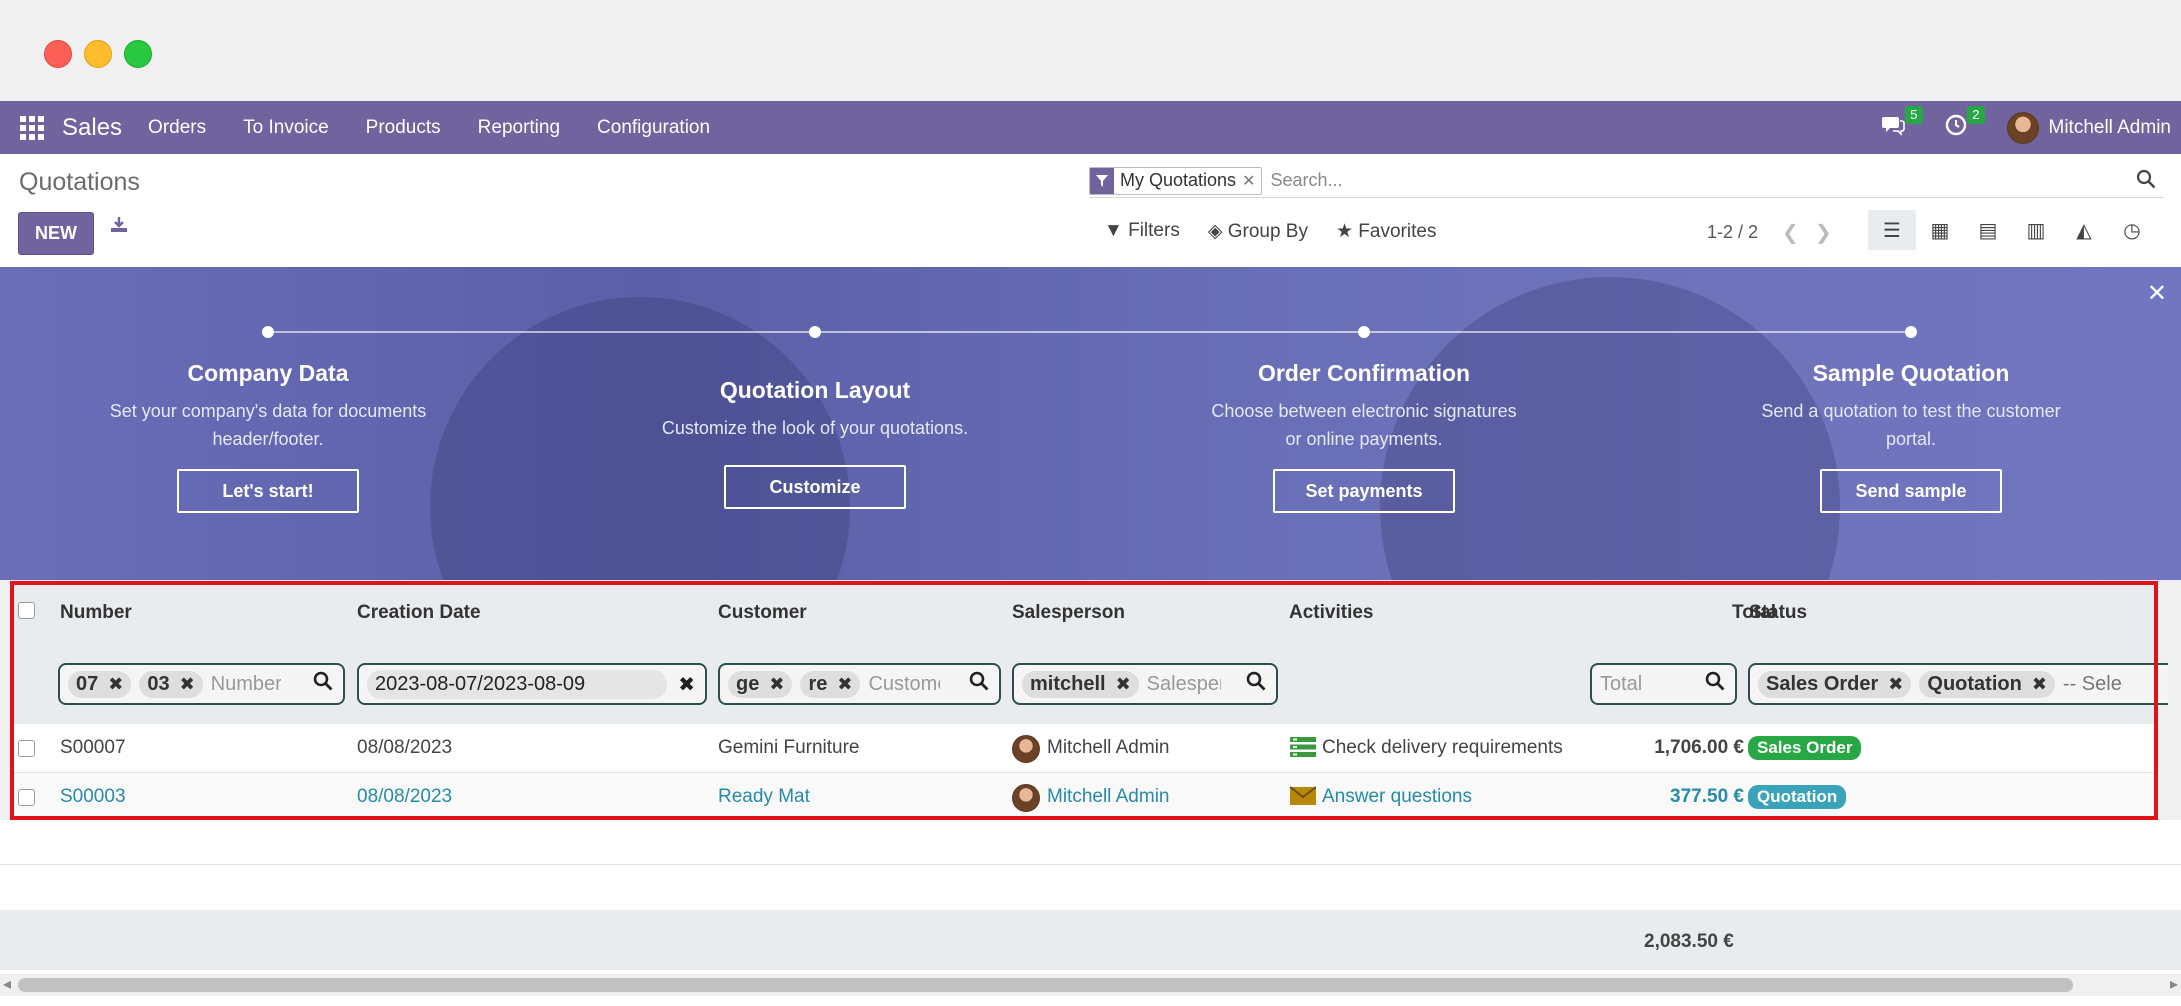 Image resolution: width=2181 pixels, height=1006 pixels. What do you see at coordinates (56, 233) in the screenshot?
I see `new-button: NEW` at bounding box center [56, 233].